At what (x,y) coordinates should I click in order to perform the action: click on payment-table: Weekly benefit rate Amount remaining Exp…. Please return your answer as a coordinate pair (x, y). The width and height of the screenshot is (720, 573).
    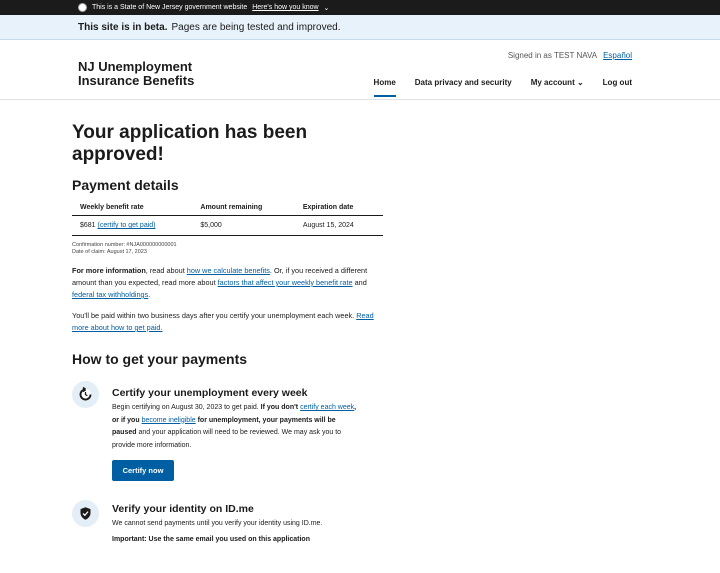
    Looking at the image, I should click on (227, 218).